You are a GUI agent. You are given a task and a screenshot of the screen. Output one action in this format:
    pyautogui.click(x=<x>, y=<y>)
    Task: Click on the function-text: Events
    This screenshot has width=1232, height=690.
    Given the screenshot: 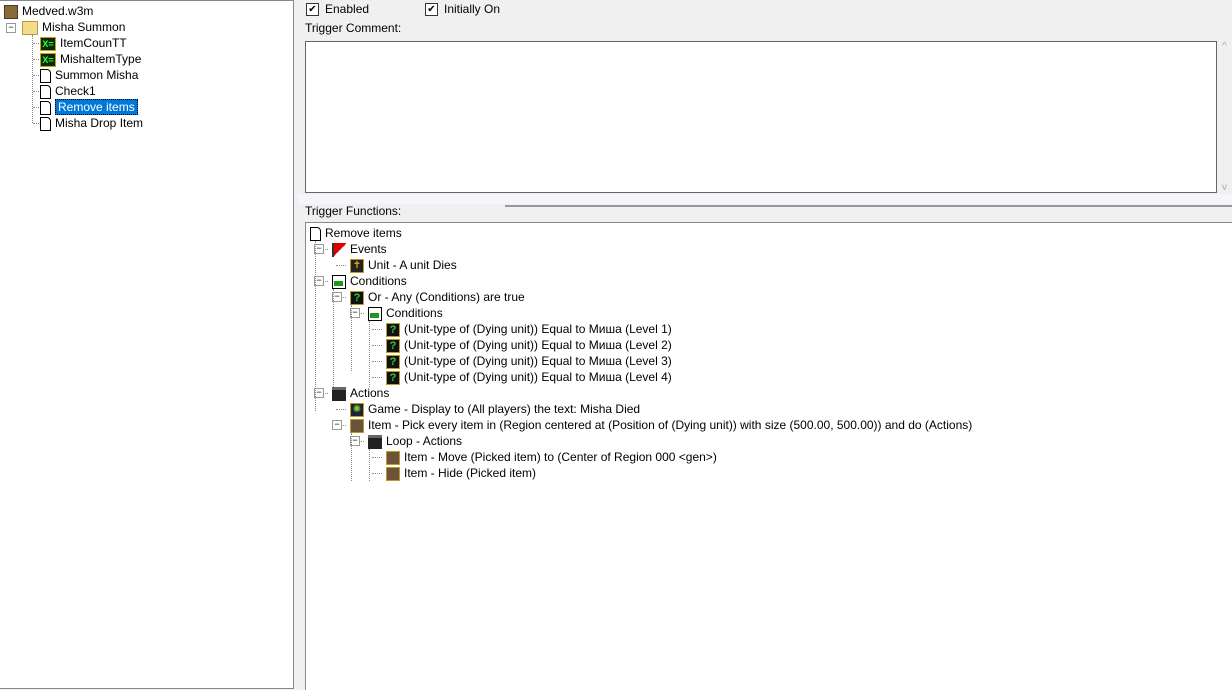 What is the action you would take?
    pyautogui.click(x=368, y=249)
    